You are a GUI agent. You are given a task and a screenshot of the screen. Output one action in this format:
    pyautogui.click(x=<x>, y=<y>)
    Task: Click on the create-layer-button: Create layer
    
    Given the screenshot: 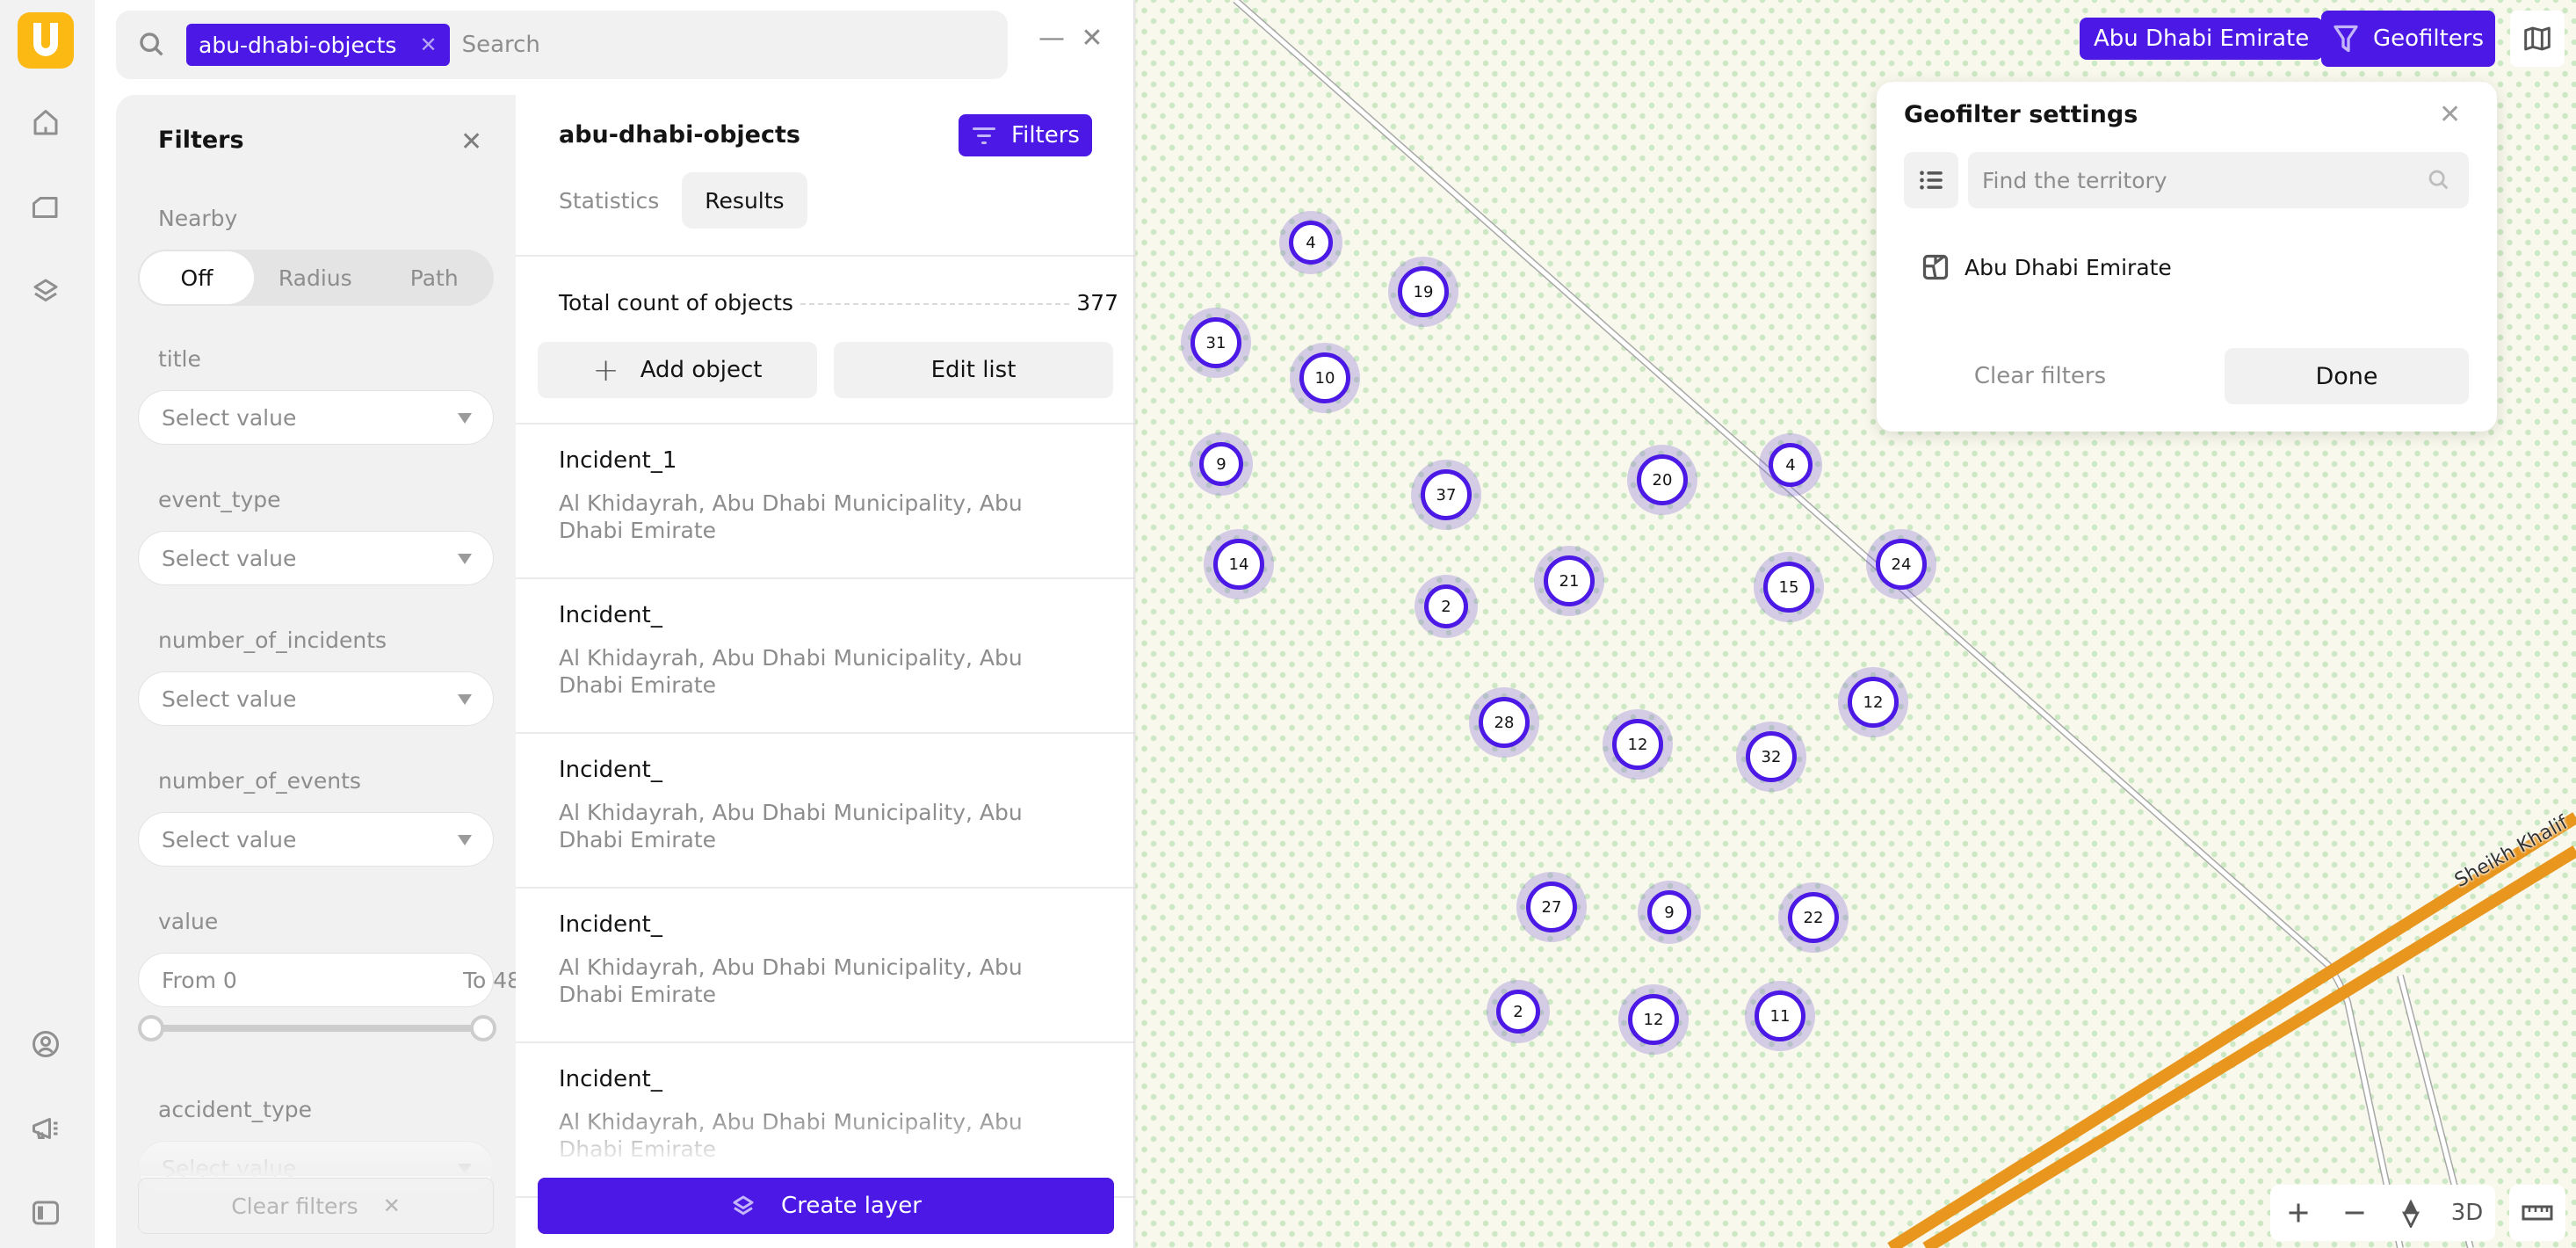 What is the action you would take?
    pyautogui.click(x=826, y=1206)
    